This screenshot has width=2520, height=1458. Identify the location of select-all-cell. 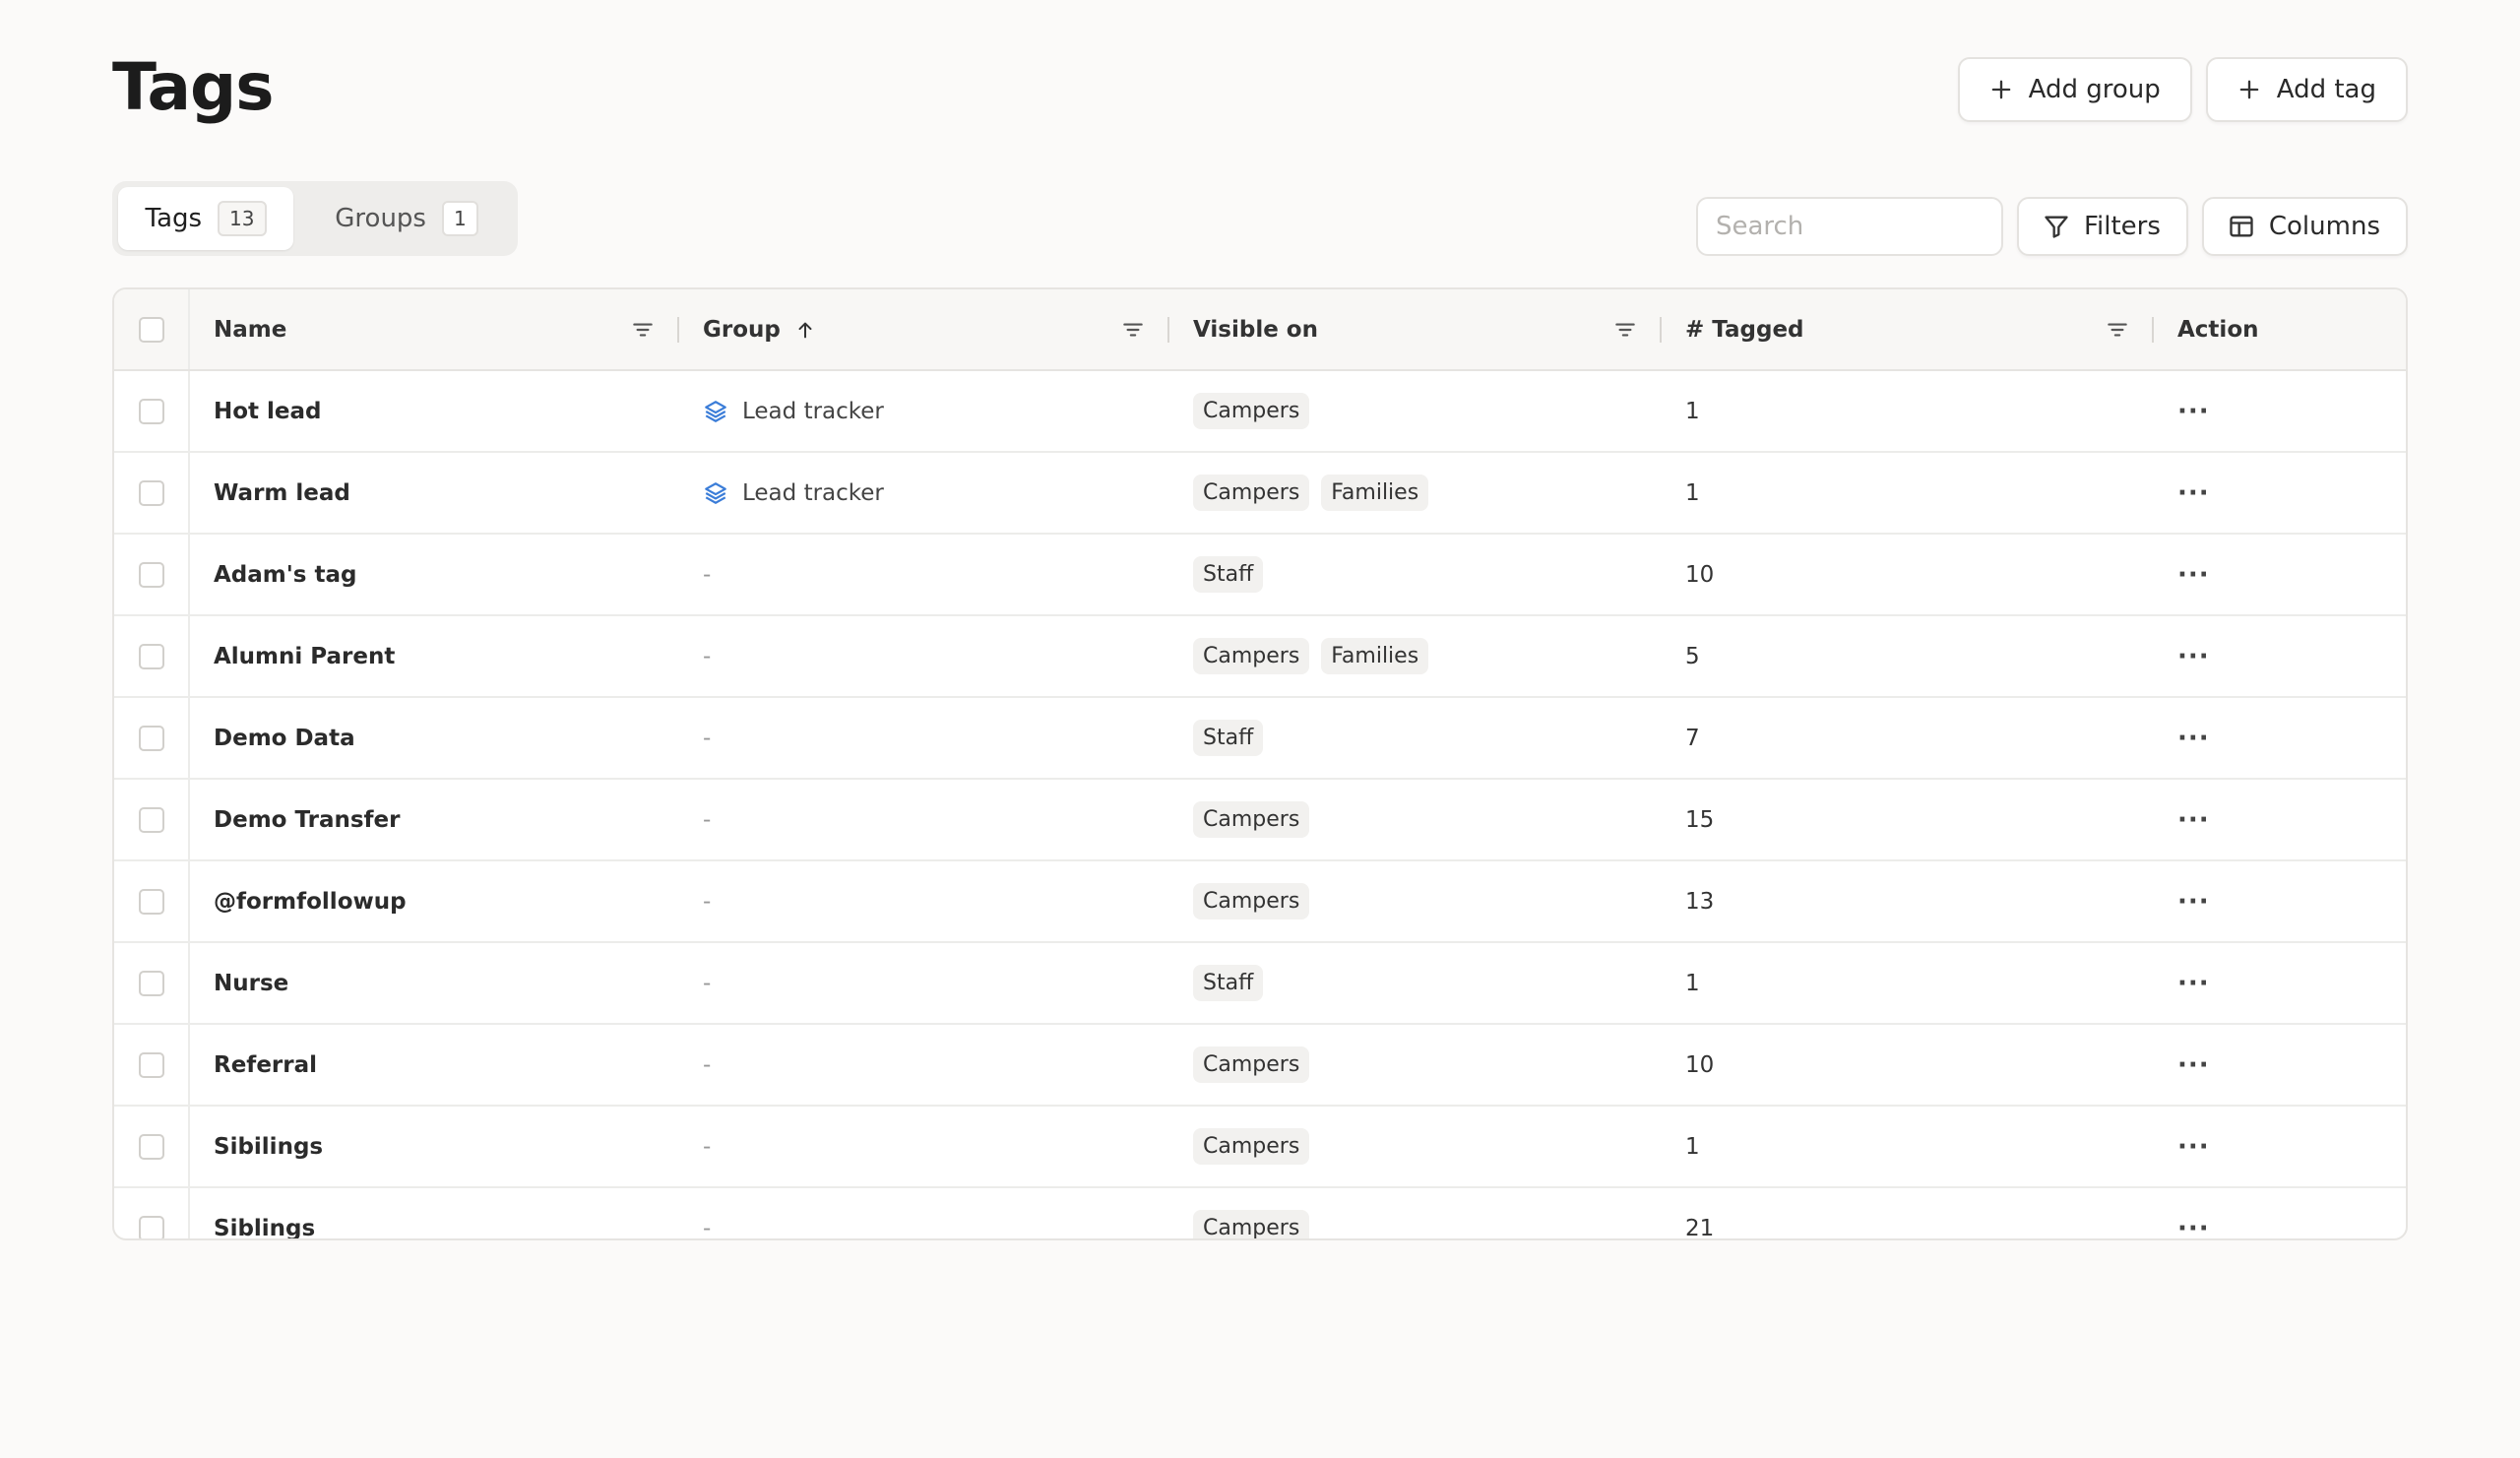
(152, 330).